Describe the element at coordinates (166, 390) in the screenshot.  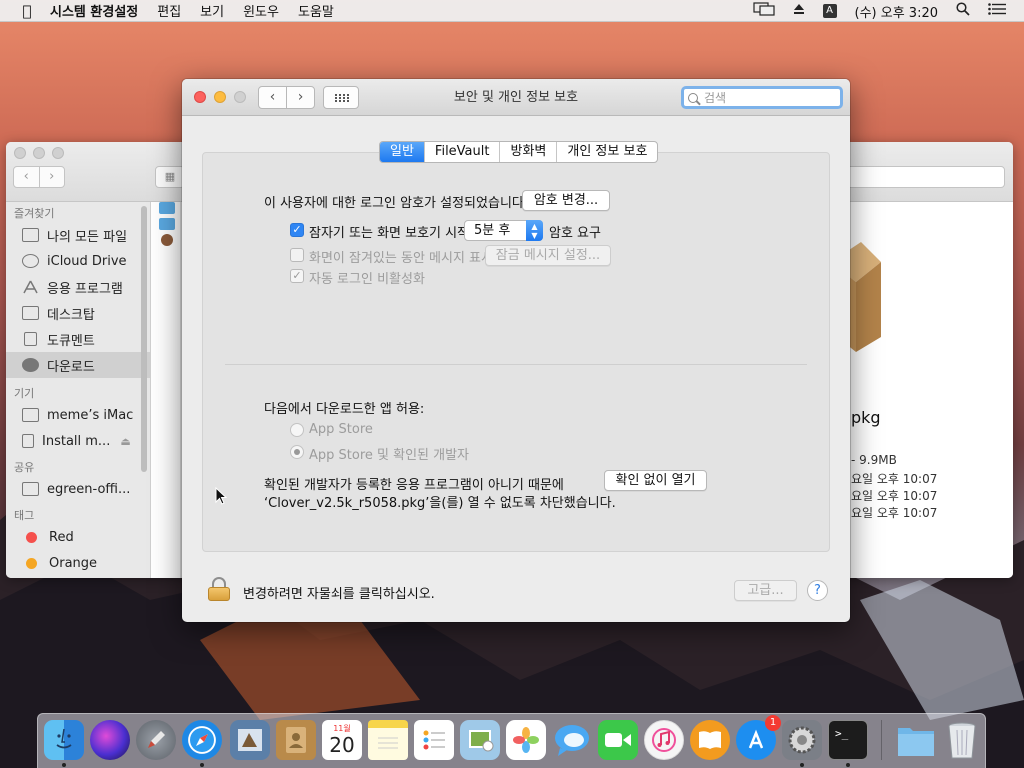
I see `finder-file-list` at that location.